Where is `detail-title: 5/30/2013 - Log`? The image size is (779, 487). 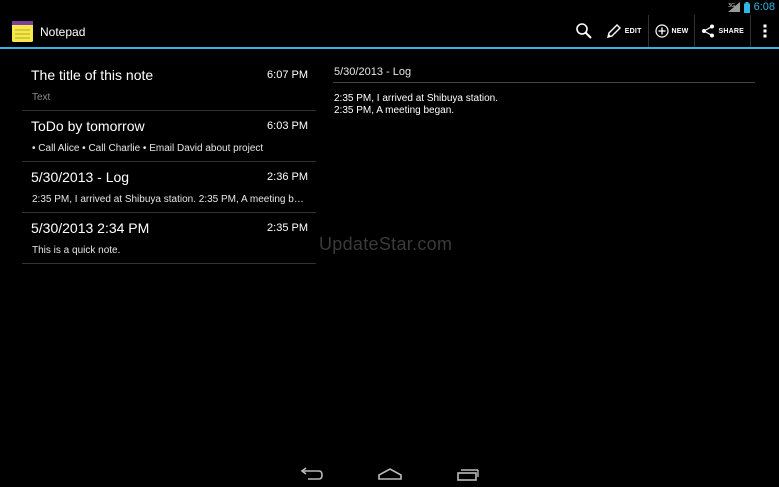
detail-title: 5/30/2013 - Log is located at coordinates (544, 71).